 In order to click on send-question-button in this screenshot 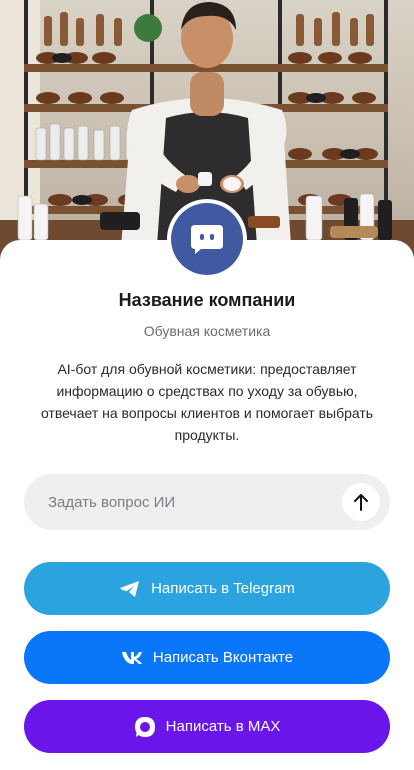, I will do `click(361, 502)`.